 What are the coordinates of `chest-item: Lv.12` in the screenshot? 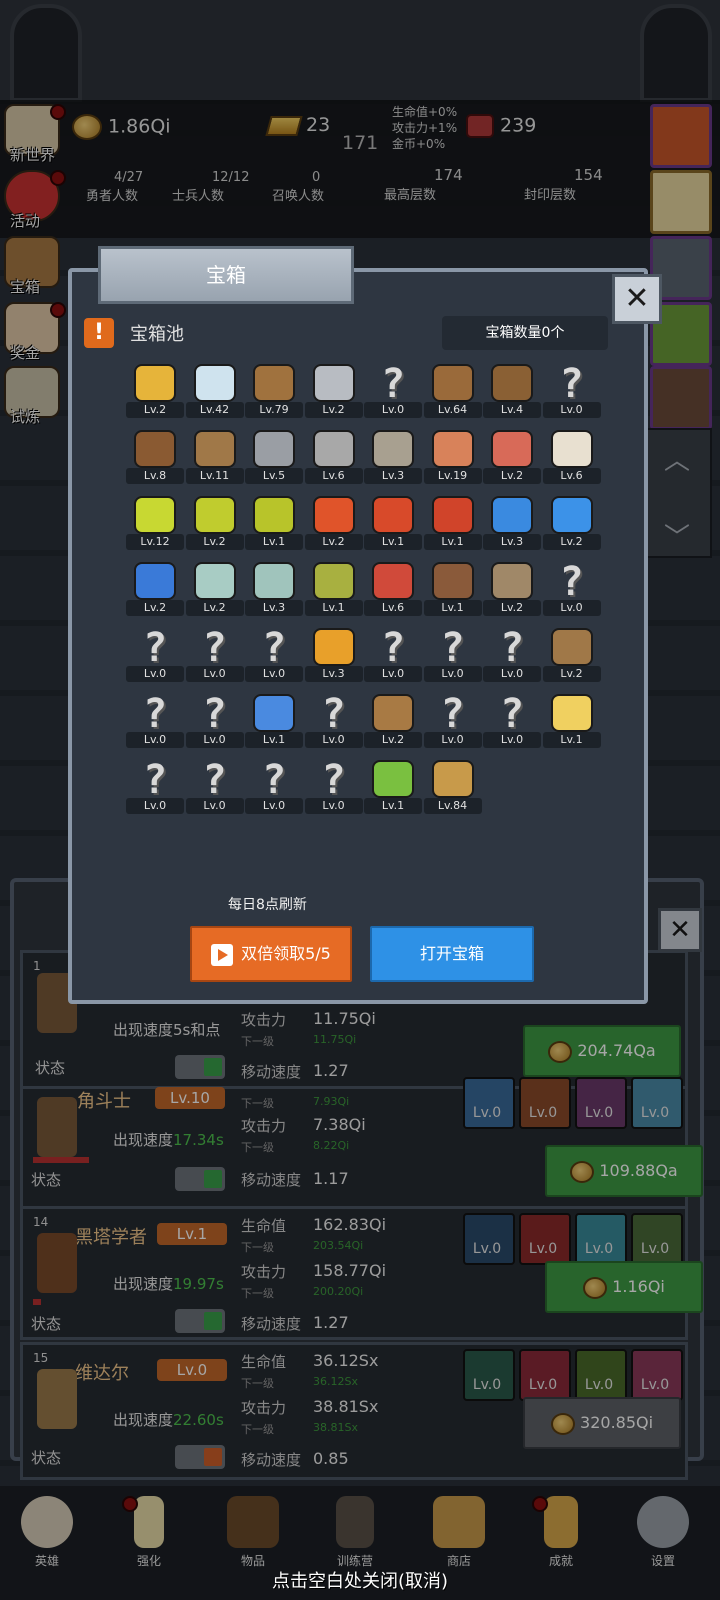 It's located at (155, 521).